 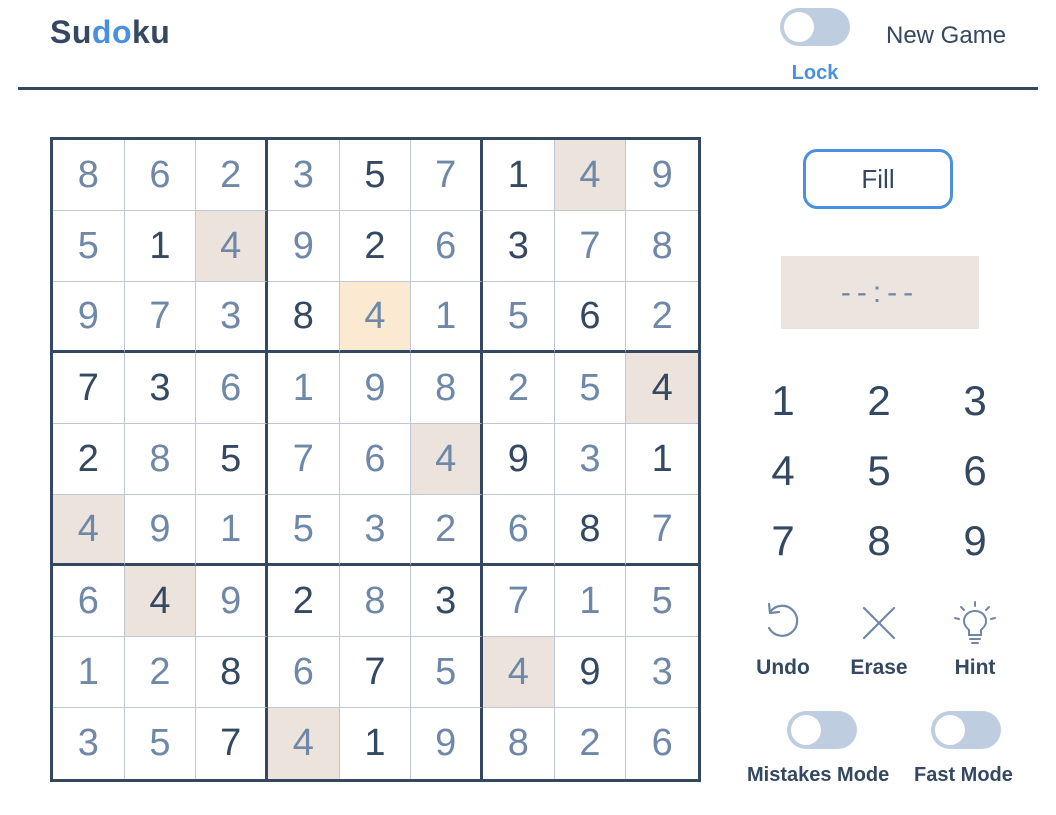 I want to click on fast-mode-toggle-knob, so click(x=950, y=730).